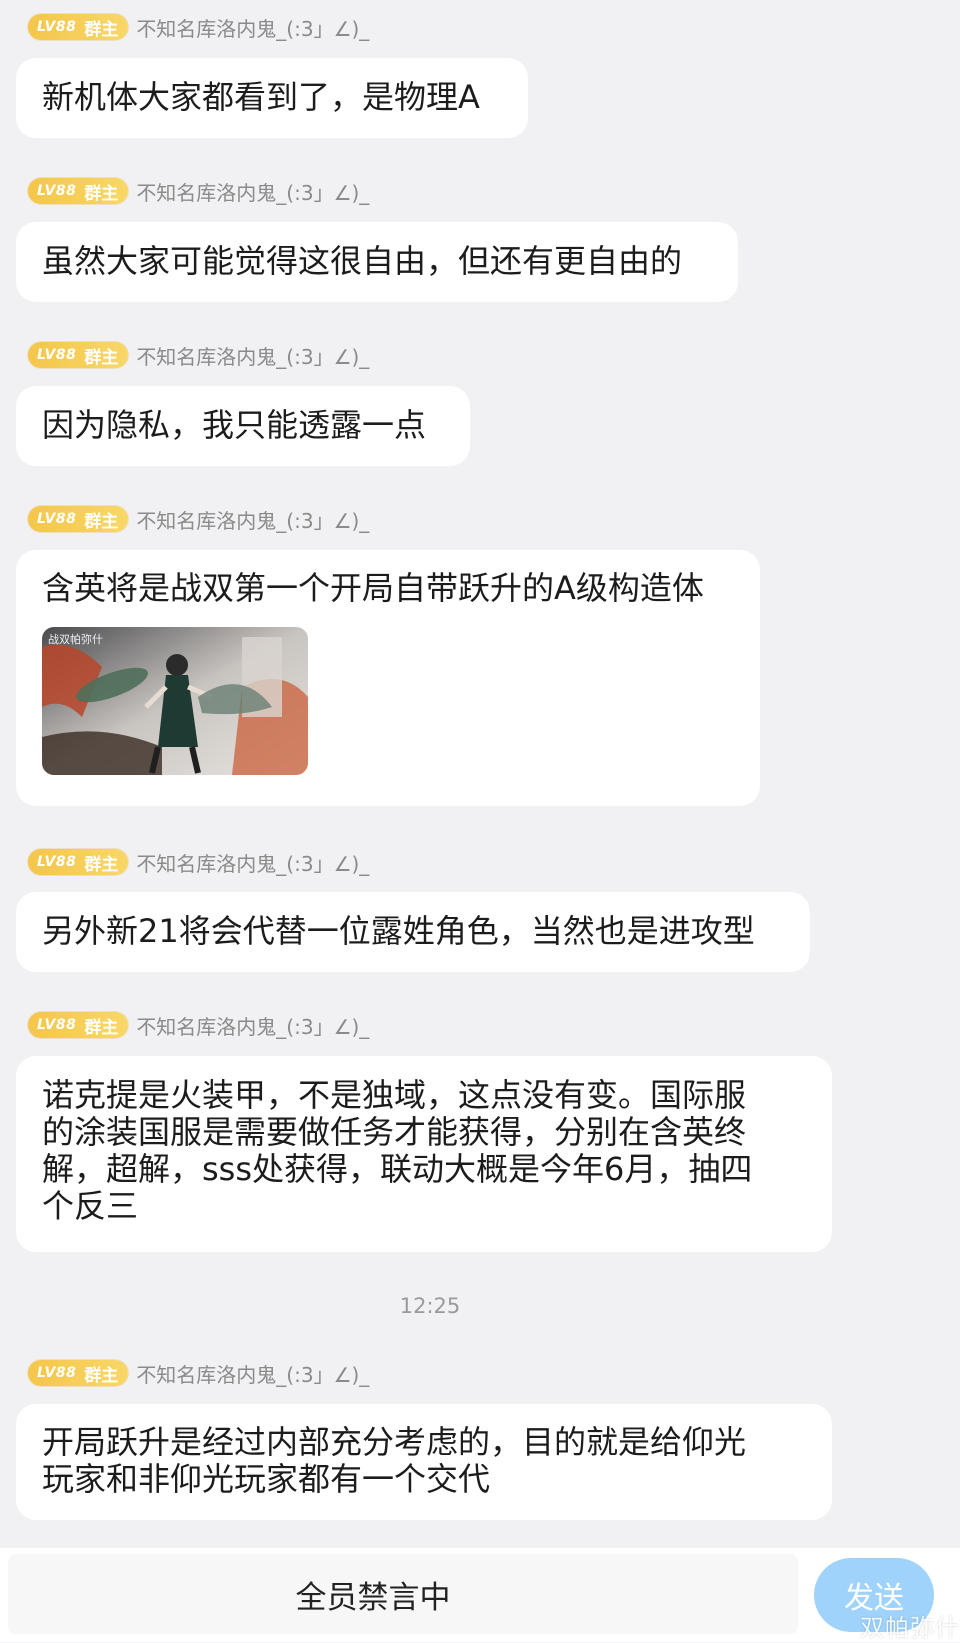 Image resolution: width=960 pixels, height=1643 pixels. I want to click on message-text: 另外新21将会代替一位露姓角色，当然也是进攻型, so click(398, 931).